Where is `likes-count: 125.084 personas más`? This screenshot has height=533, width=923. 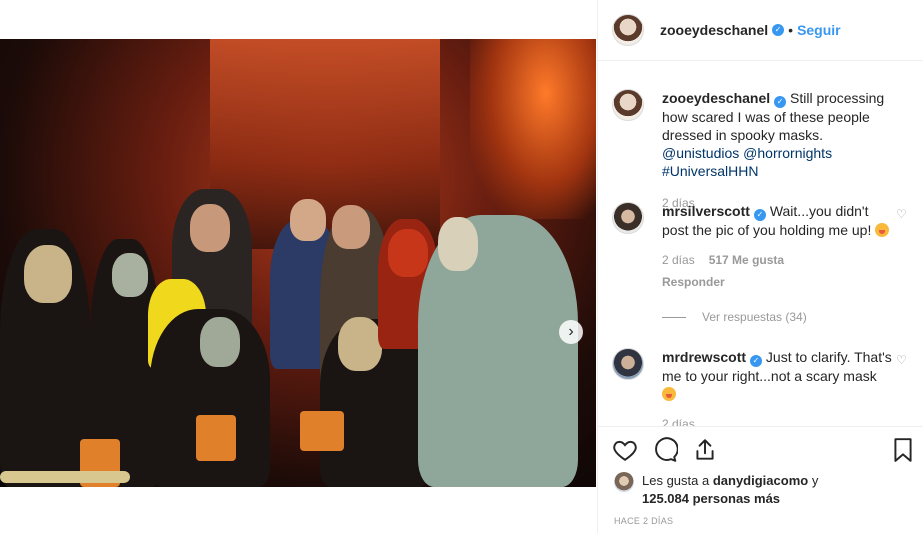 likes-count: 125.084 personas más is located at coordinates (711, 498).